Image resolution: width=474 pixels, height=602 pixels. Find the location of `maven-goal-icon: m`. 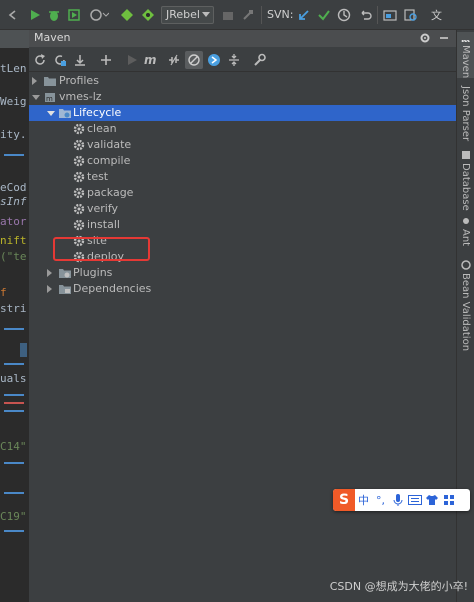

maven-goal-icon: m is located at coordinates (152, 60).